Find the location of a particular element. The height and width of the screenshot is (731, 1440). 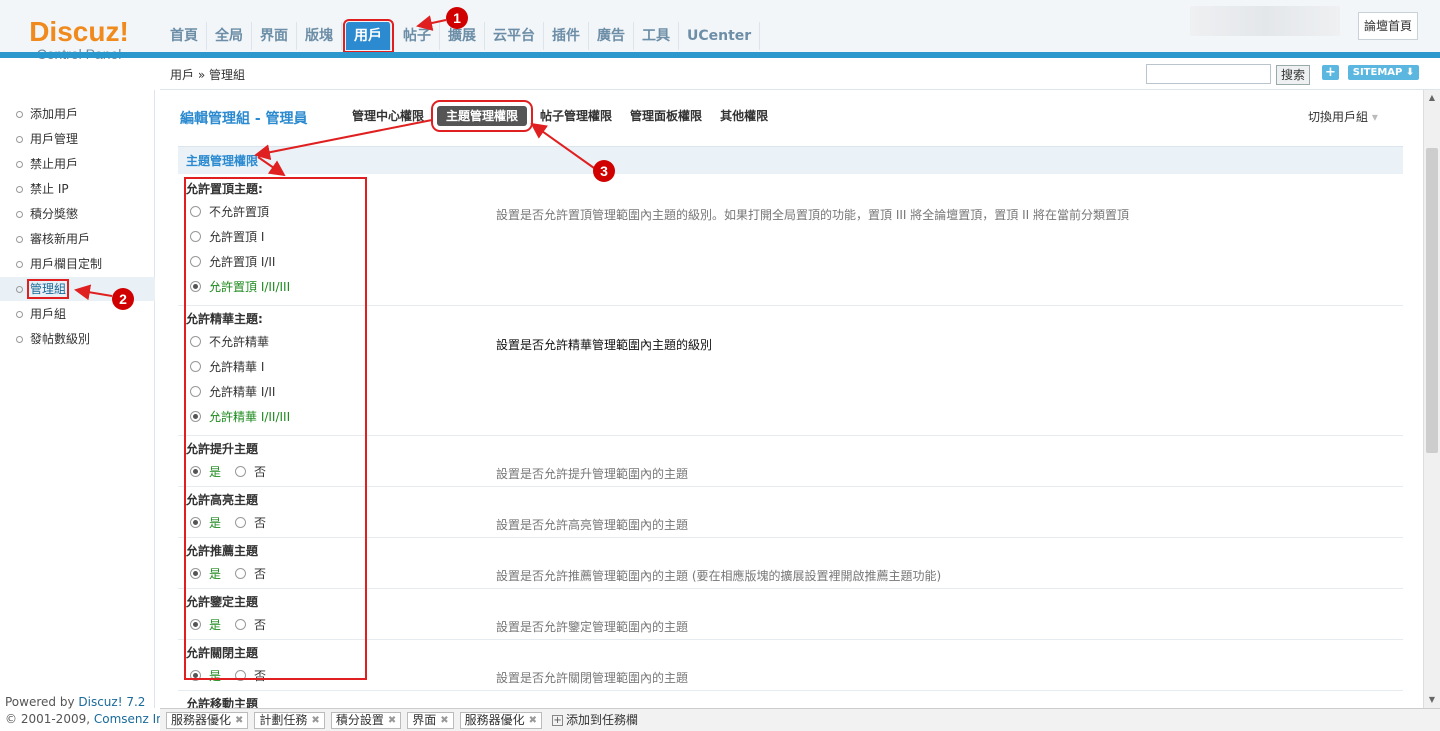

user-info-blurred is located at coordinates (1265, 21).